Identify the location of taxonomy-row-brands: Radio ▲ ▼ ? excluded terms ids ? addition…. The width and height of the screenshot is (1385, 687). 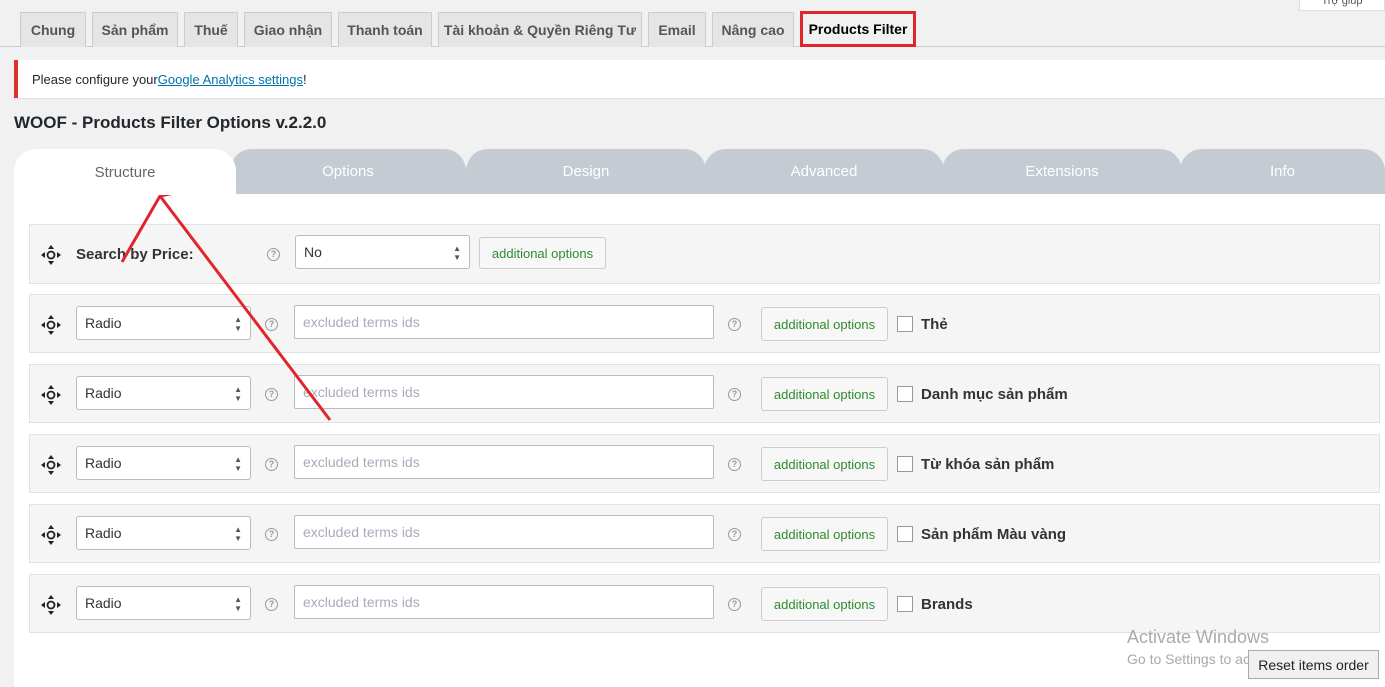
(704, 603).